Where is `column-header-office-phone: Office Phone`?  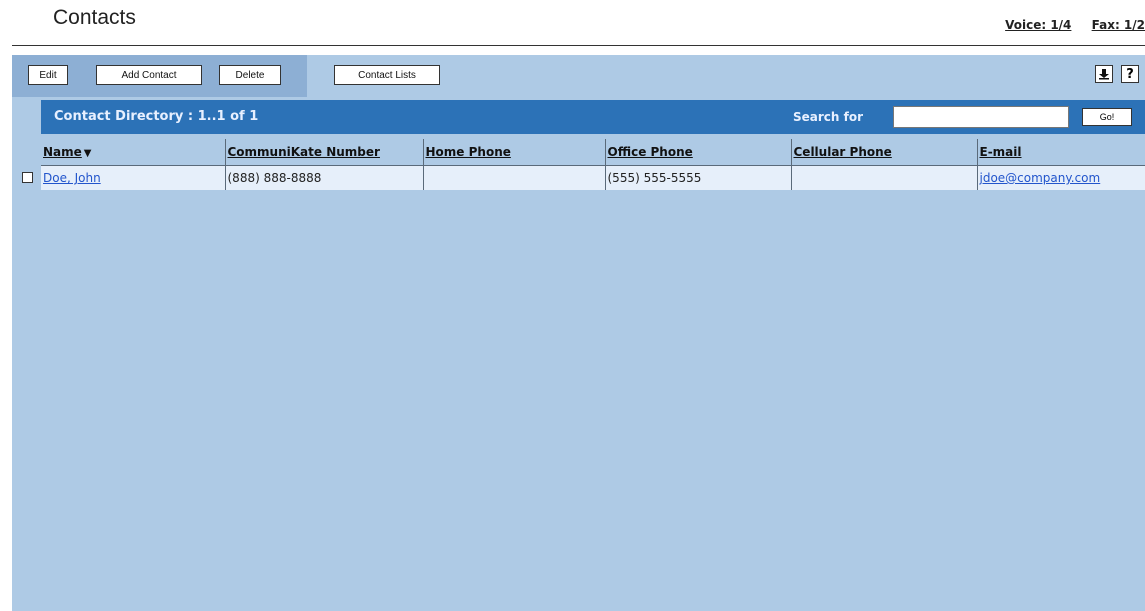 column-header-office-phone: Office Phone is located at coordinates (698, 152).